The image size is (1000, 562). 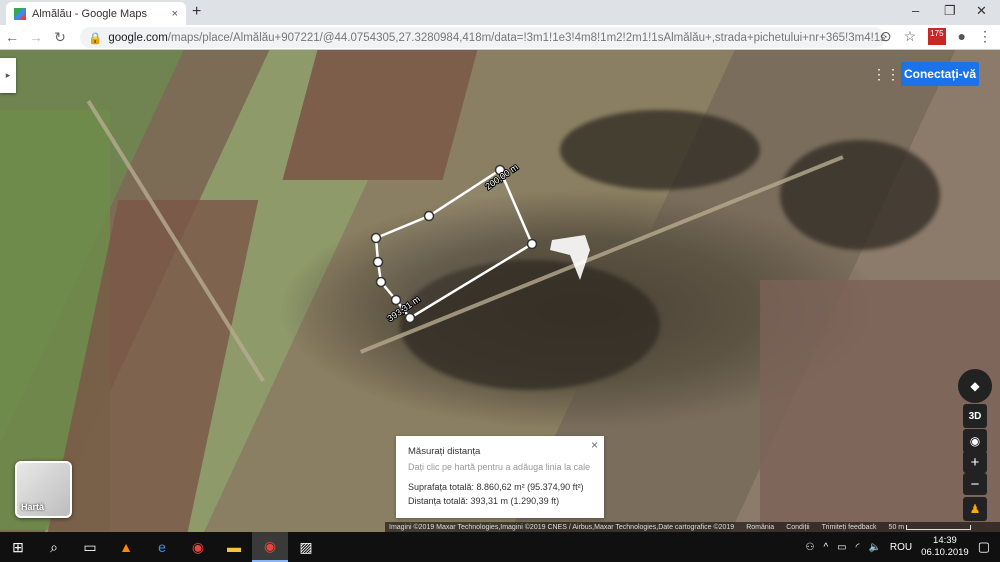 I want to click on back-icon: ←, so click(x=12, y=37).